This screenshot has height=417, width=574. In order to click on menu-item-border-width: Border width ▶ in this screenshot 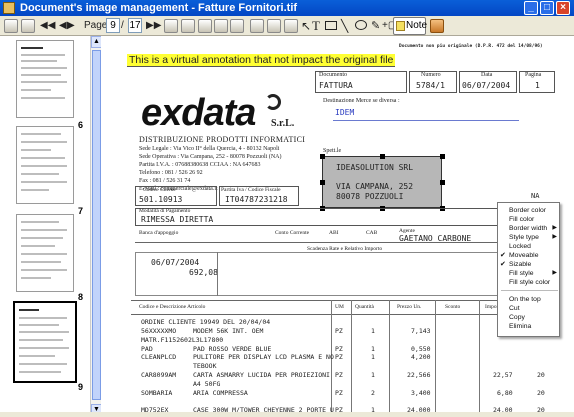, I will do `click(529, 228)`.